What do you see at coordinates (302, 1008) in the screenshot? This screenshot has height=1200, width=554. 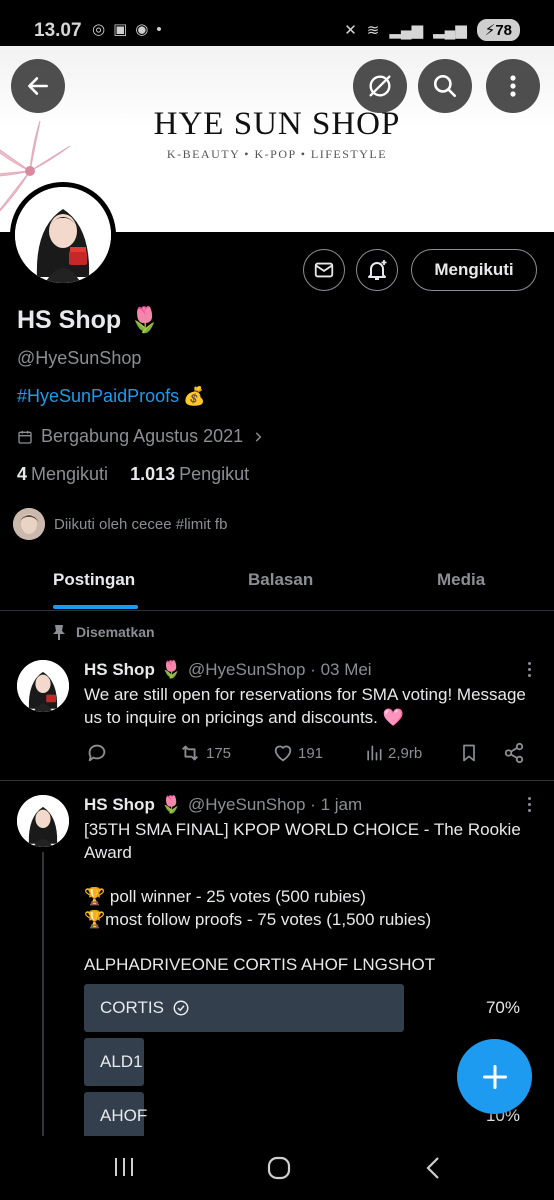 I see `poll-option: CORTIS 70%` at bounding box center [302, 1008].